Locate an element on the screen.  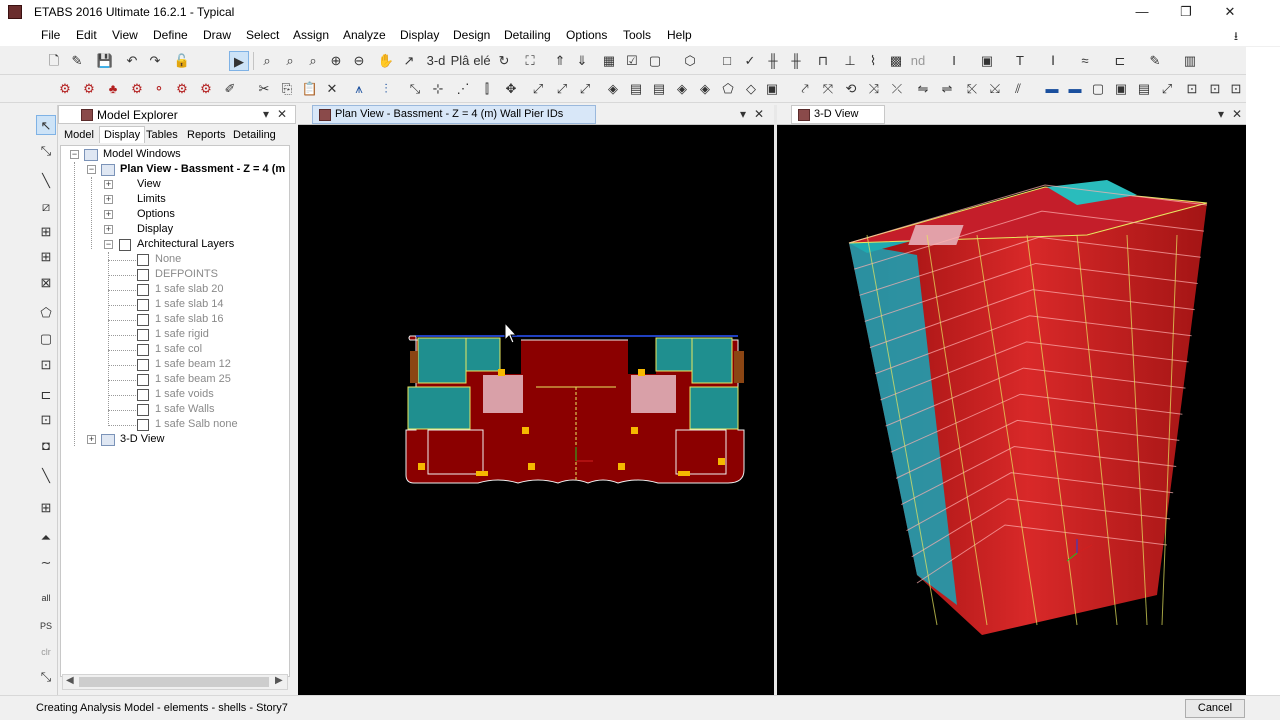
scroll-right-icon: ▶ is located at coordinates (279, 680).